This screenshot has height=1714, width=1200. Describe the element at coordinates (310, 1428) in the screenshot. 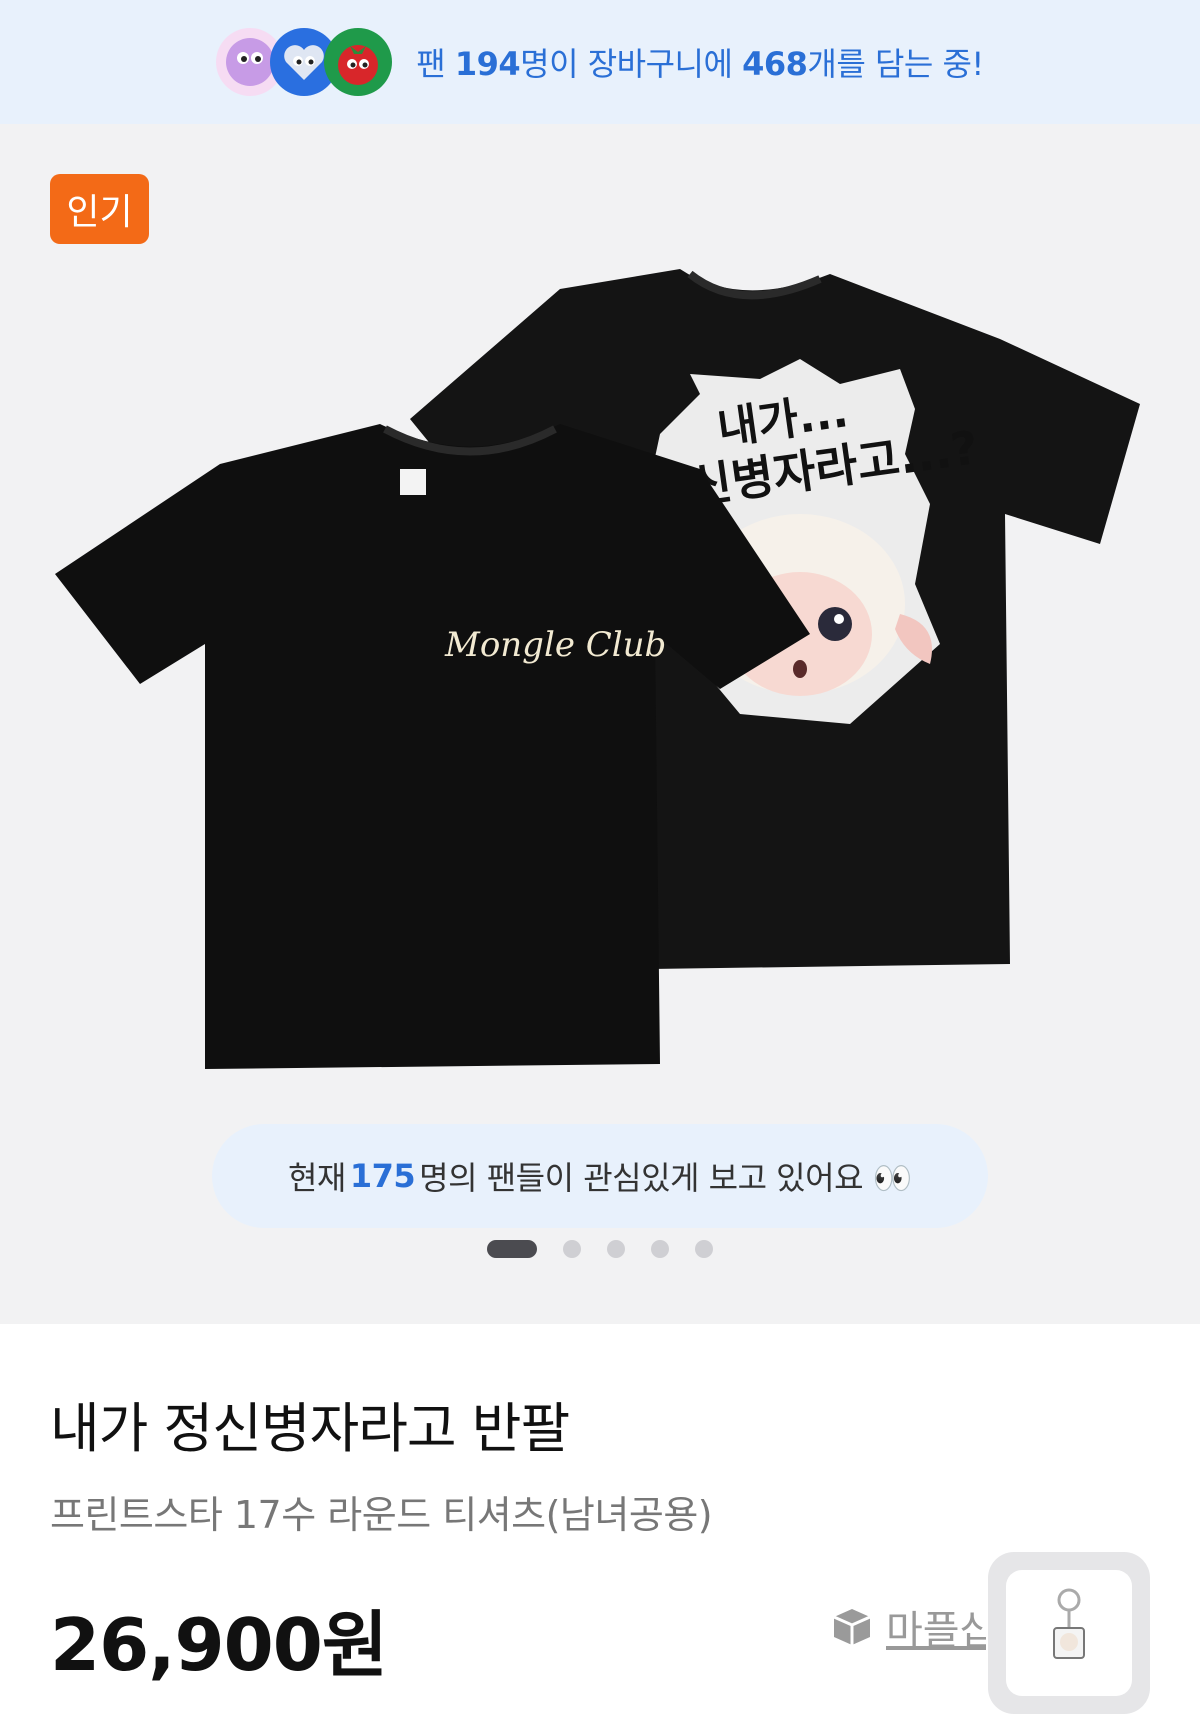

I see `product-title: 내가 정신병자라고 반팔` at that location.